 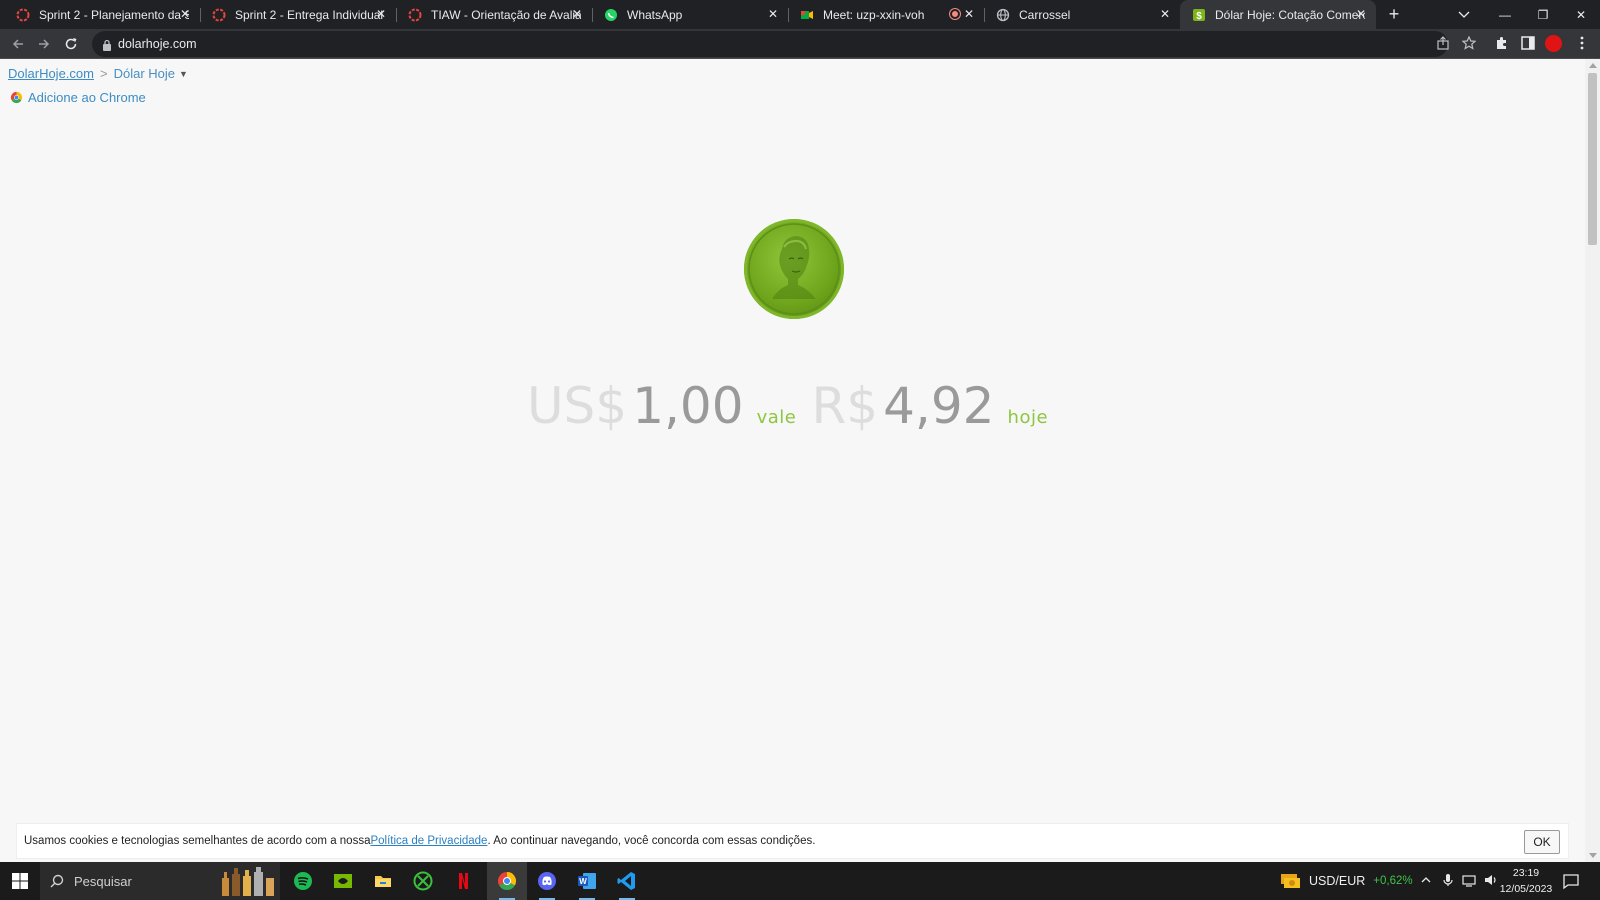 I want to click on chevron-down-icon: ▼, so click(x=183, y=74).